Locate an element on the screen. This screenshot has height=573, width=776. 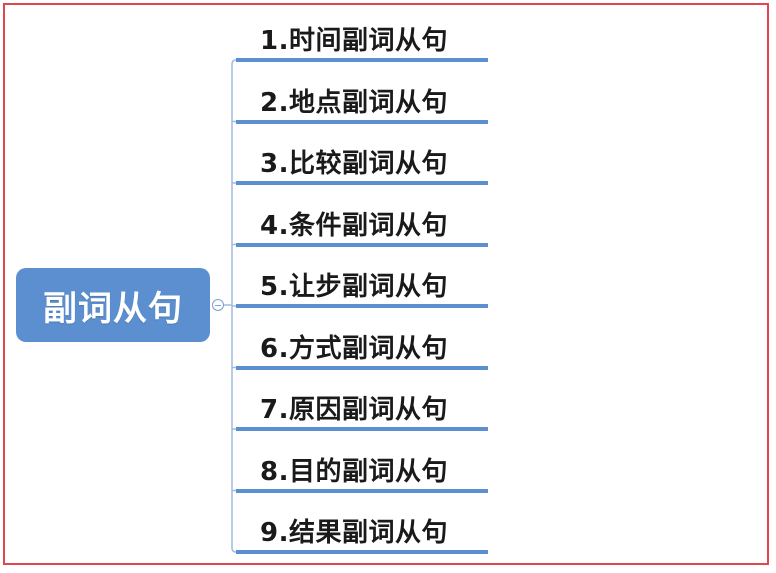
branch-node-6: 6.方式副词从句 is located at coordinates (362, 348).